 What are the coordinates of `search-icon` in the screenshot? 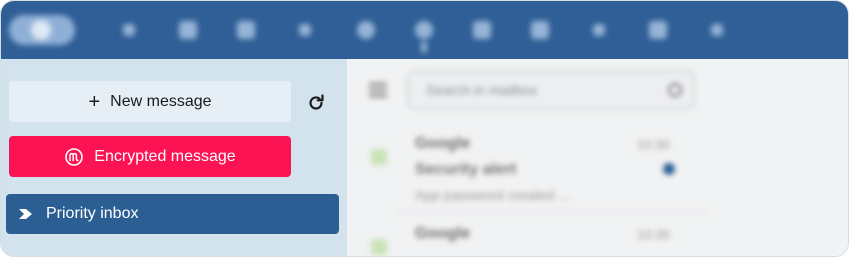 It's located at (675, 90).